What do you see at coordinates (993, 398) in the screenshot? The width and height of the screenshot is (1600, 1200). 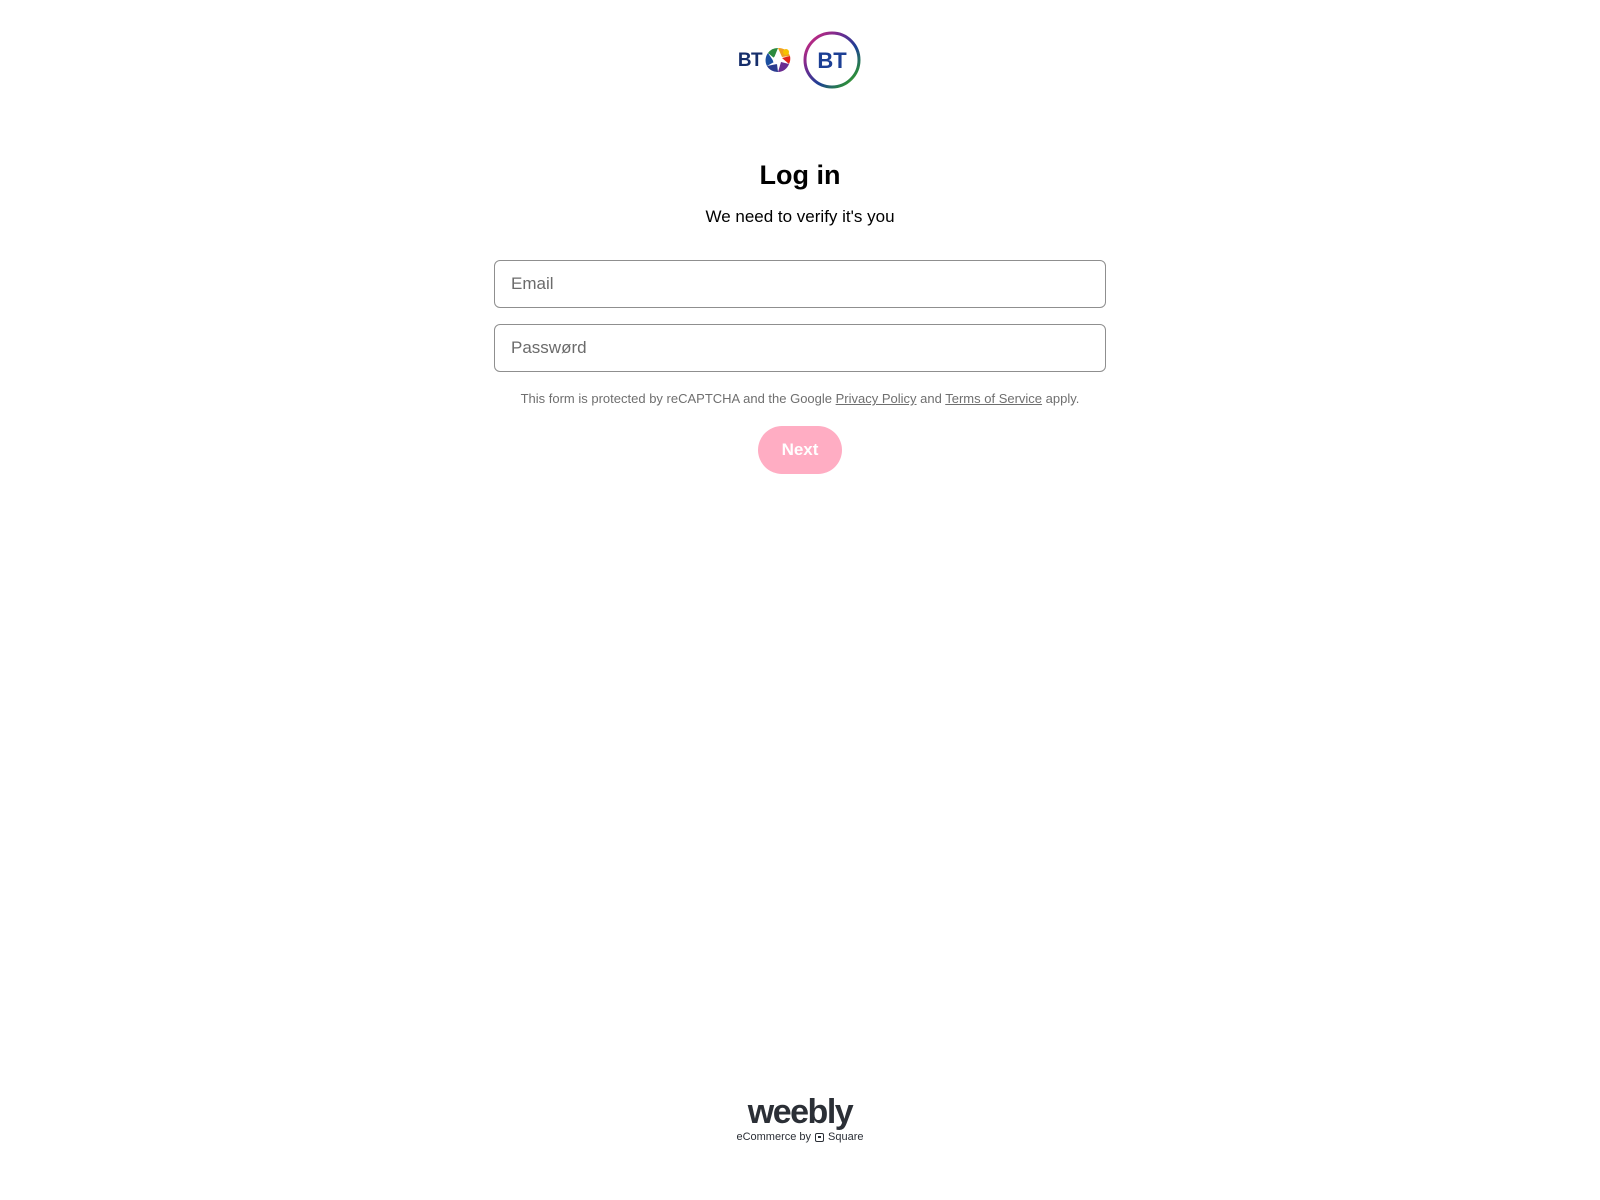 I see `terms-of-service-link: Terms of Service` at bounding box center [993, 398].